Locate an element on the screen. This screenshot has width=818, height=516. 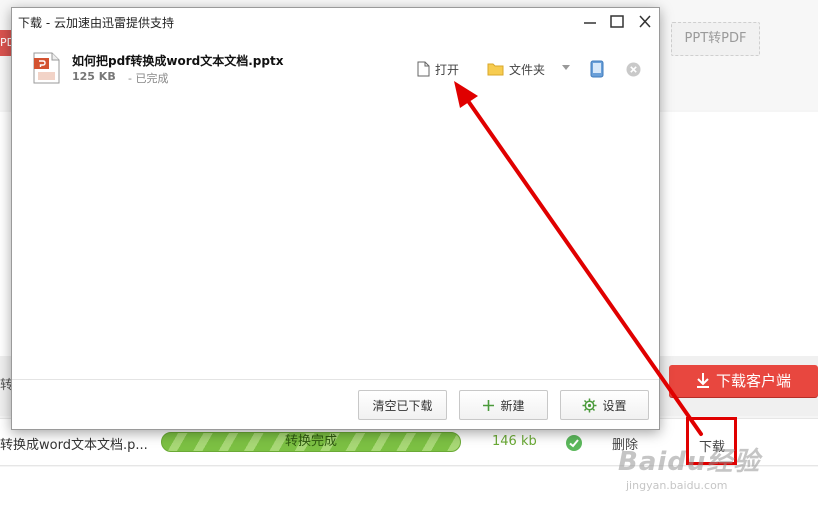
watermark-url: jingyan.baidu.com is located at coordinates (677, 485).